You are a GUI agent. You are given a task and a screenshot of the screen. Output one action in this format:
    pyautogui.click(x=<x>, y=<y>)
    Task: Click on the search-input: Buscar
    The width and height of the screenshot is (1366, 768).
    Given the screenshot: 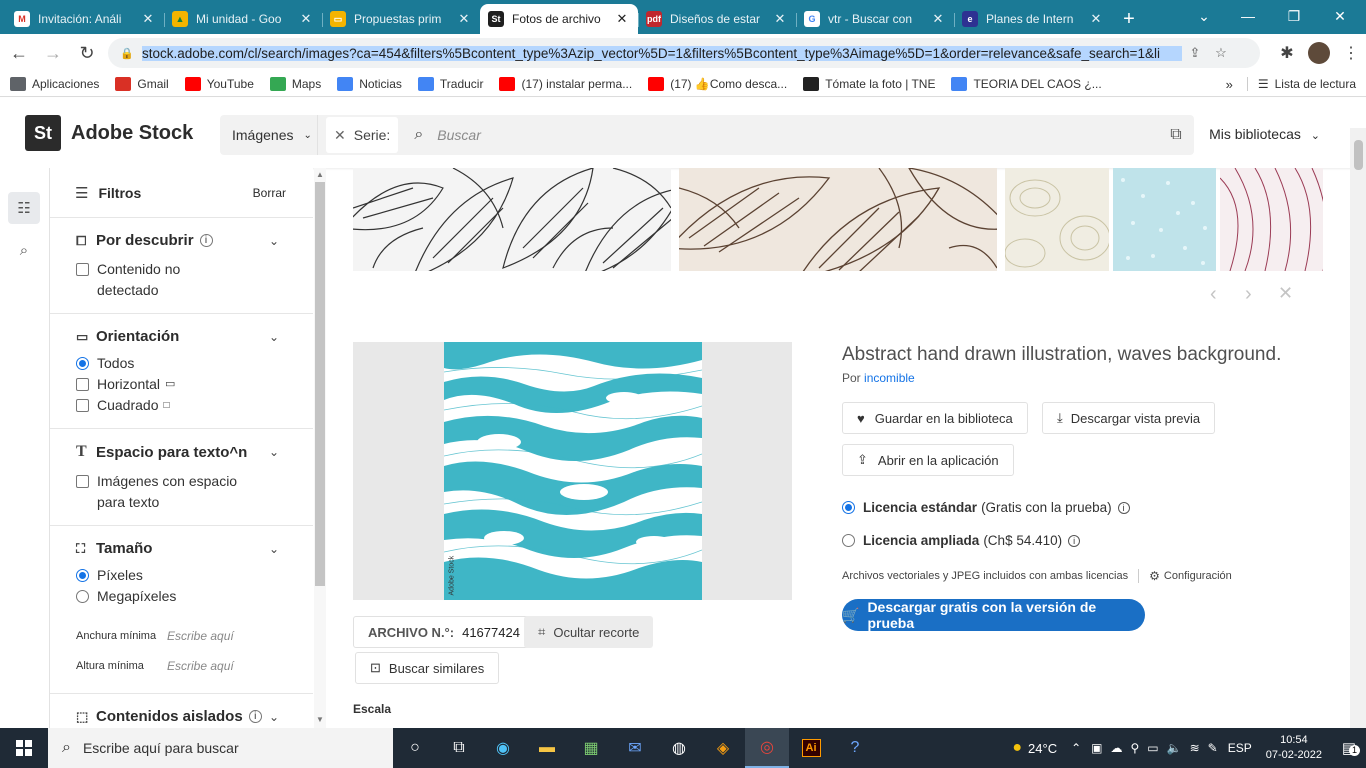 What is the action you would take?
    pyautogui.click(x=797, y=135)
    